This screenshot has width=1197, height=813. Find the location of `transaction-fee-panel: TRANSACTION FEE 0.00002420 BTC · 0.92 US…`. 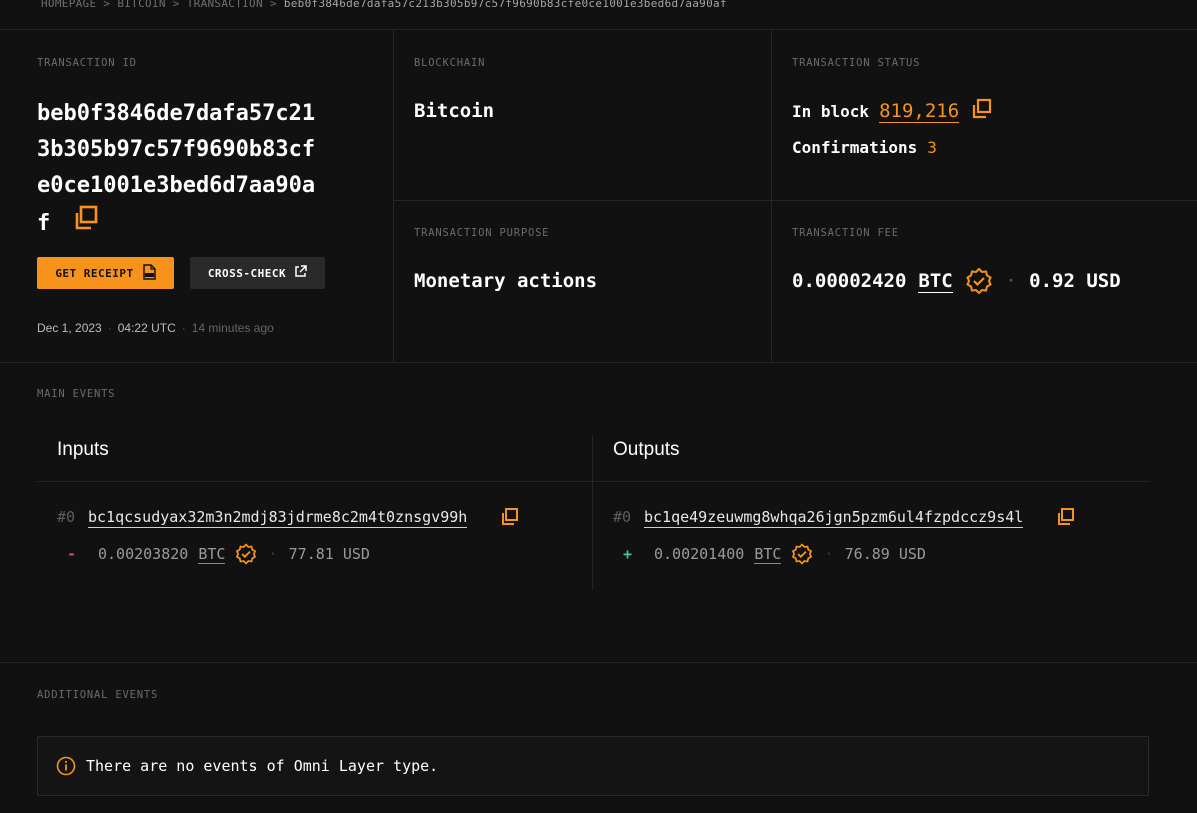

transaction-fee-panel: TRANSACTION FEE 0.00002420 BTC · 0.92 US… is located at coordinates (984, 281).